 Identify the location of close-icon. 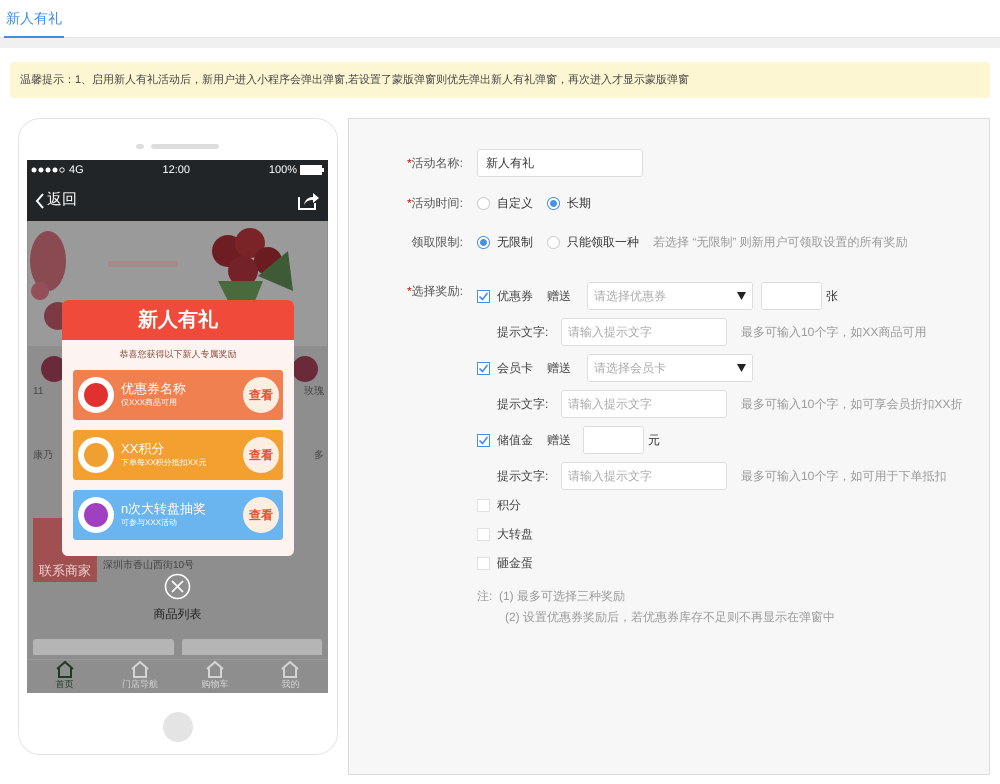
(177, 586).